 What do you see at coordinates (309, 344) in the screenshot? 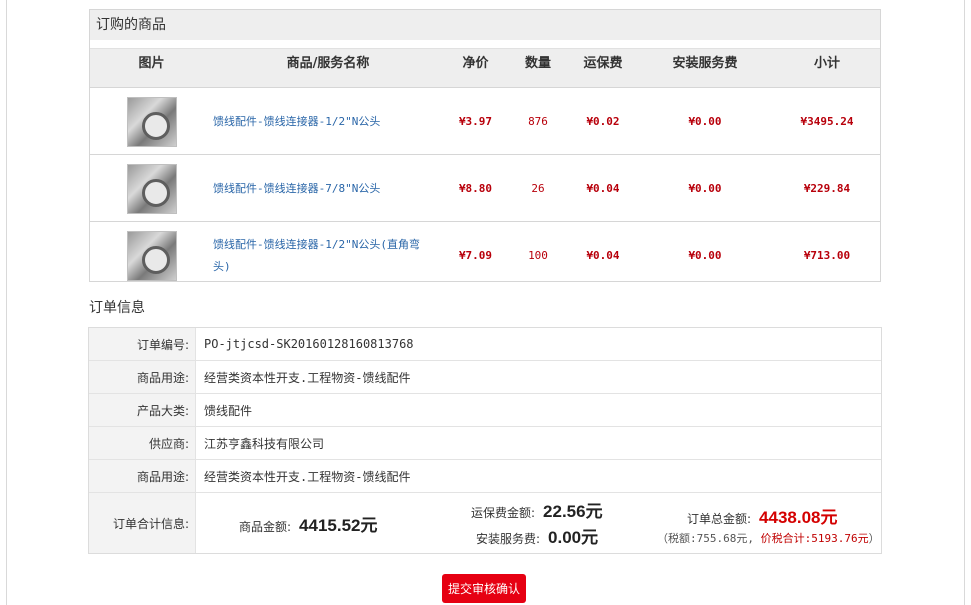
I see `order-number-value: PO-jtjcsd-SK20160128160813768` at bounding box center [309, 344].